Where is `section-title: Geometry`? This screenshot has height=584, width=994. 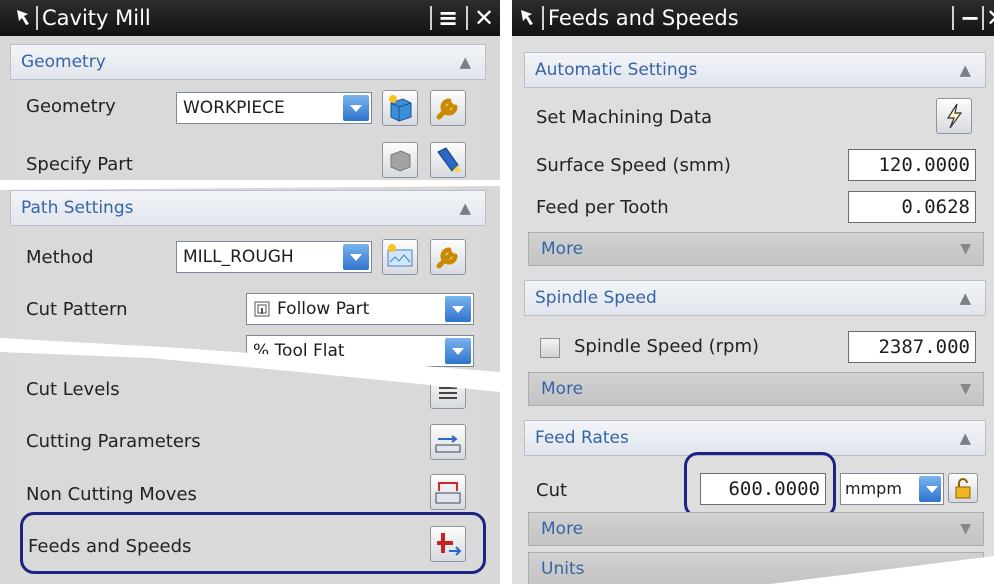 section-title: Geometry is located at coordinates (63, 62).